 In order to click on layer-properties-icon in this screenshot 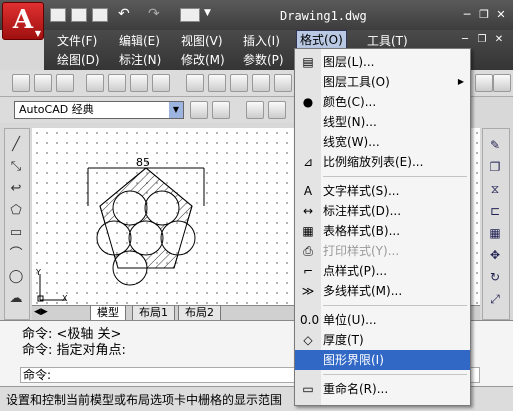, I will do `click(255, 110)`.